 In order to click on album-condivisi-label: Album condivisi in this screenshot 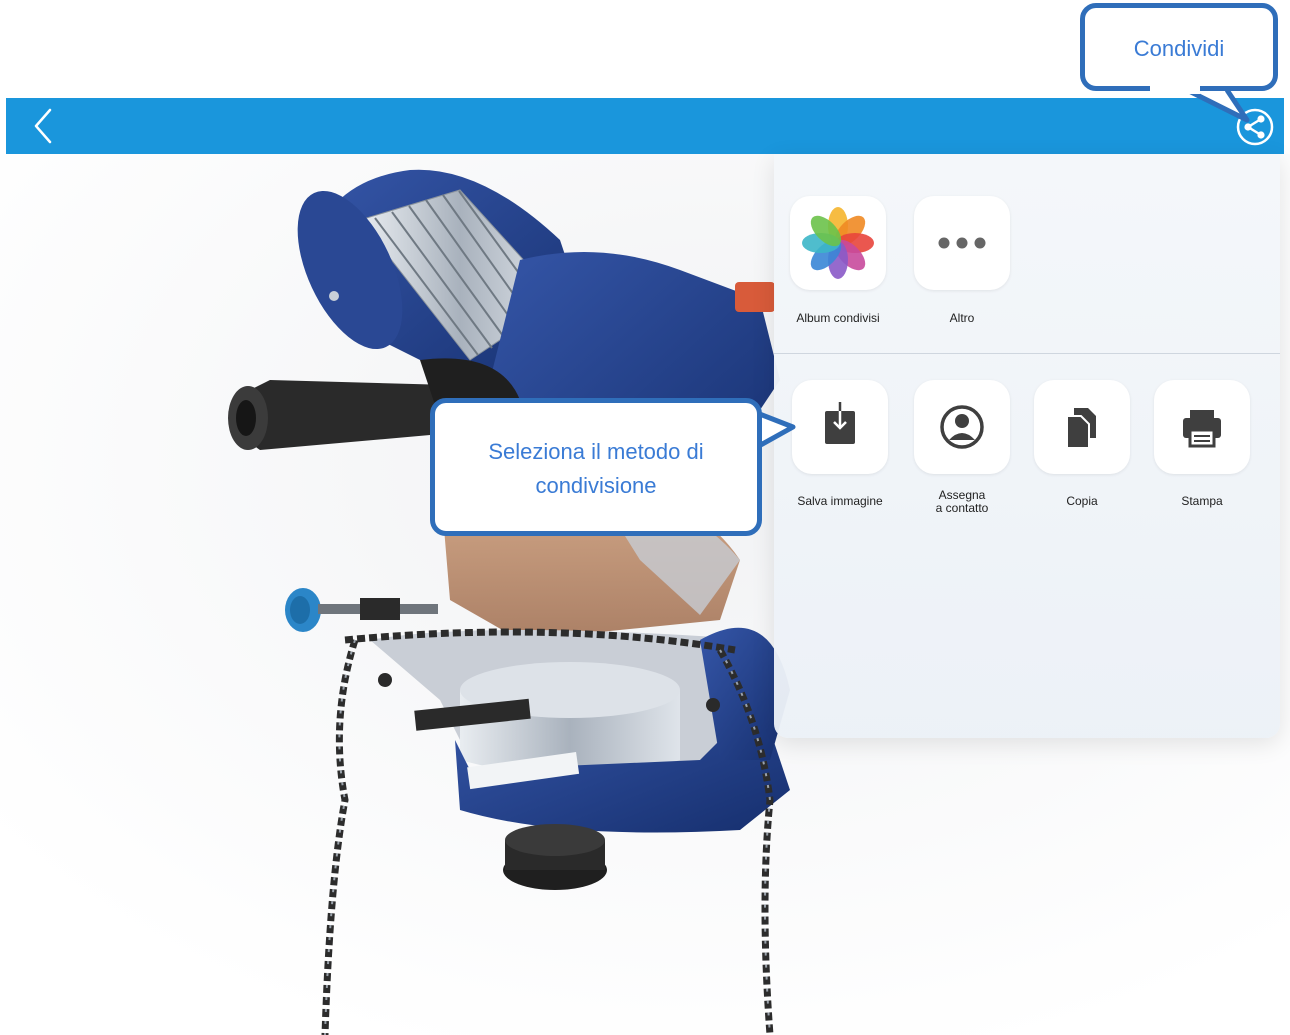, I will do `click(838, 318)`.